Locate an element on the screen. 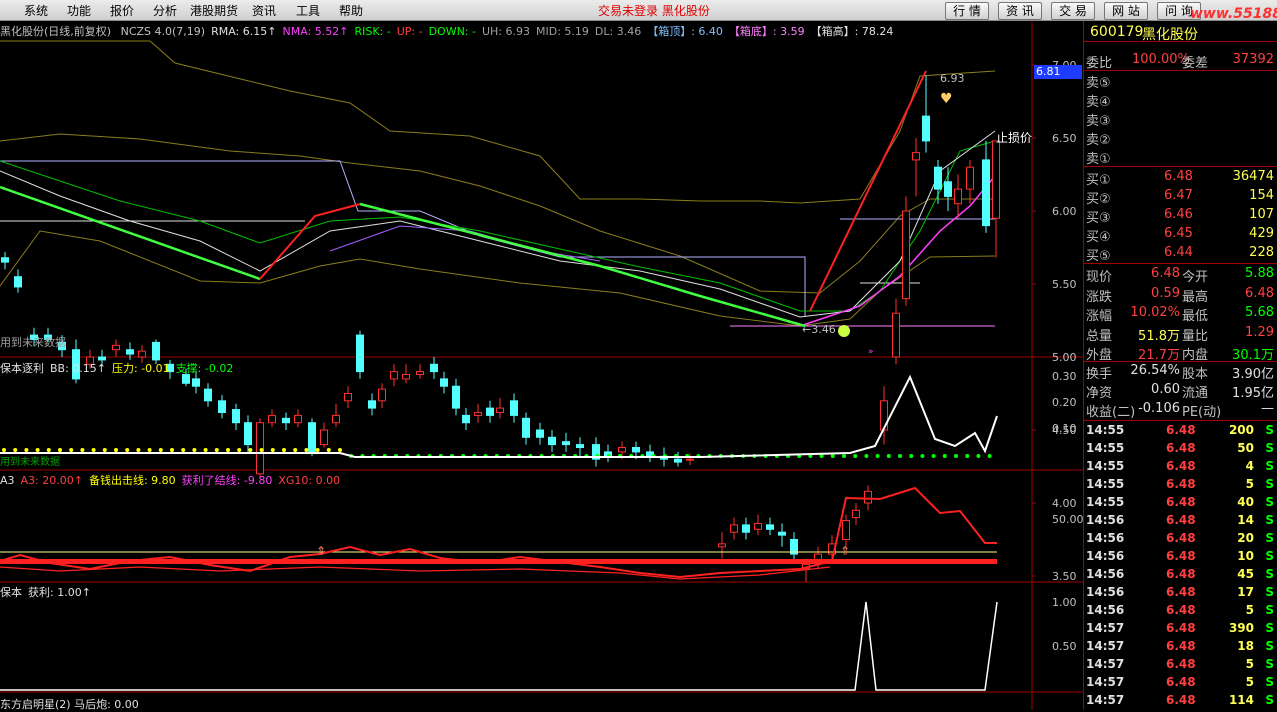  tick-cell: 4 is located at coordinates (1249, 466).